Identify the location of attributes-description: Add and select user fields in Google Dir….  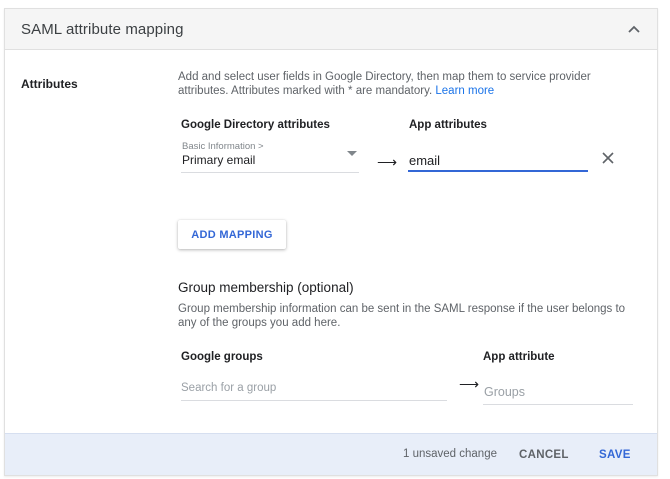
(408, 84).